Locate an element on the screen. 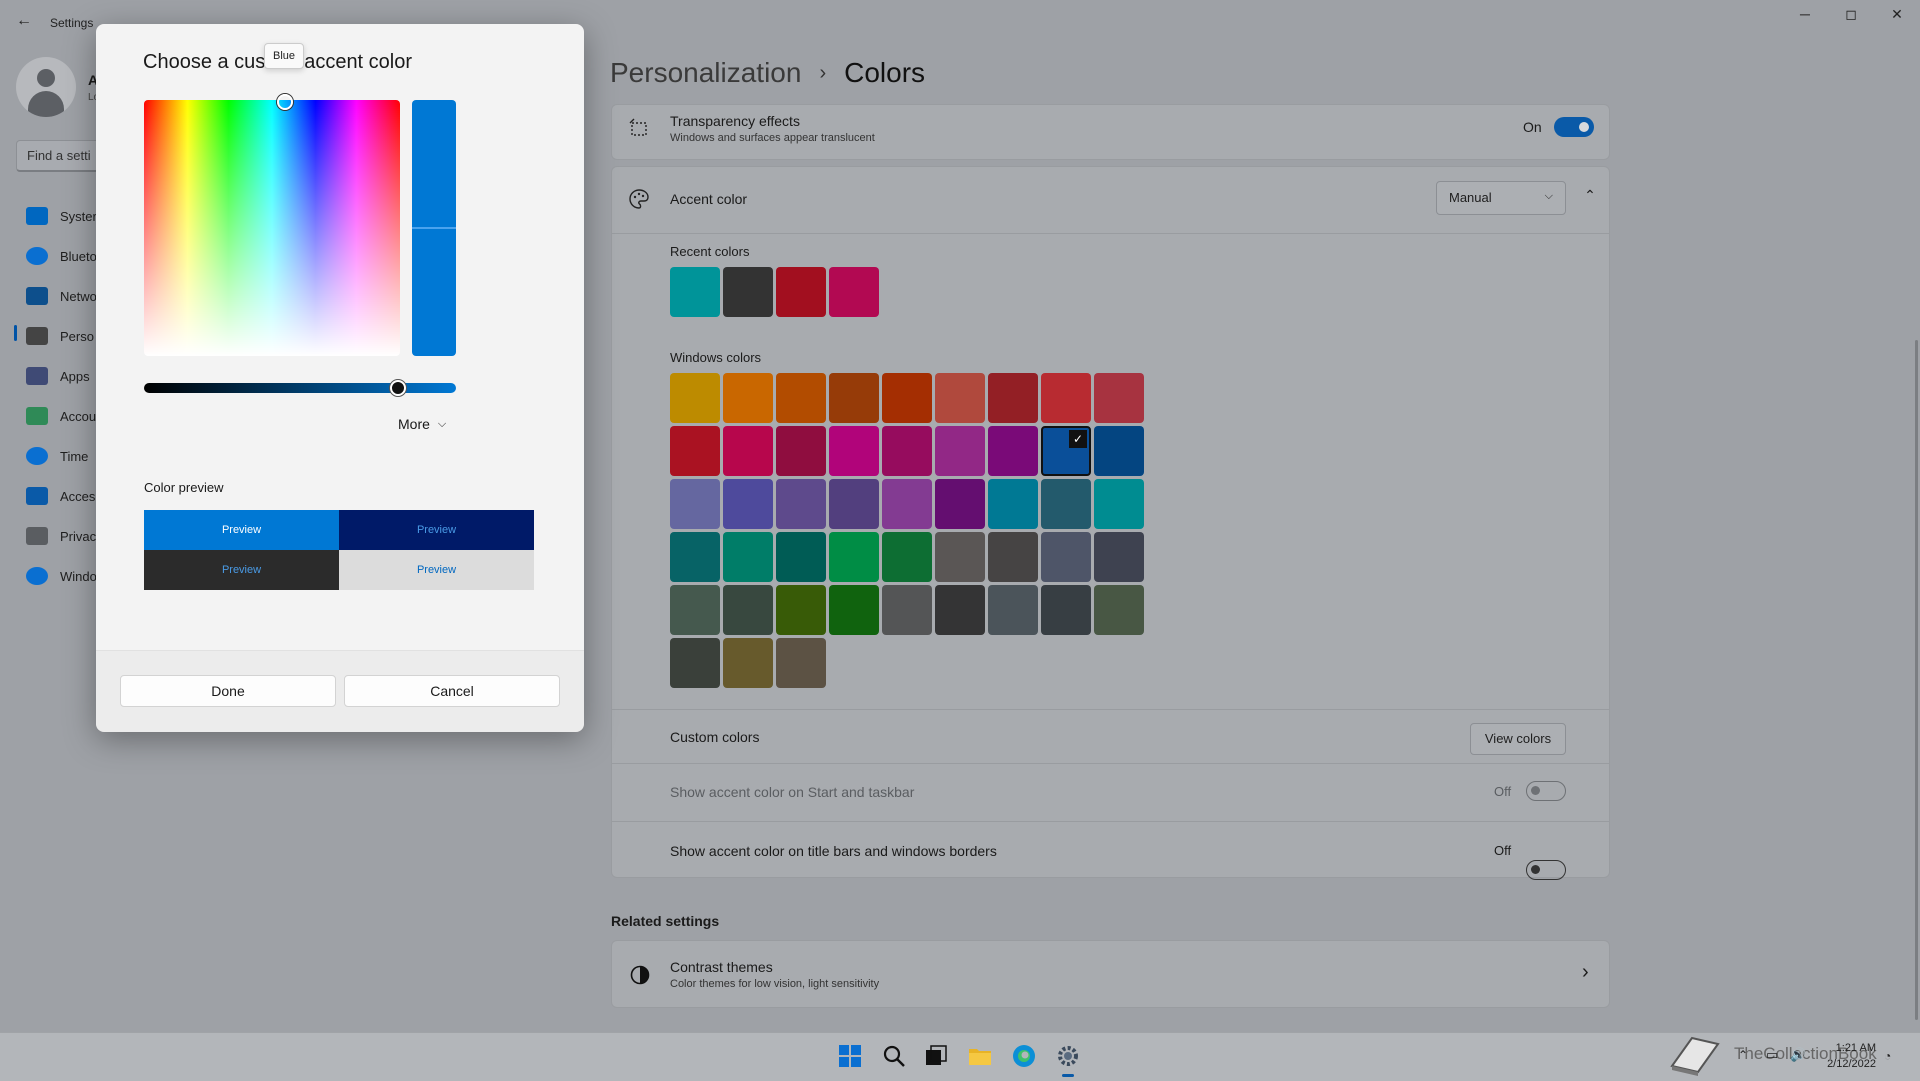 The width and height of the screenshot is (1920, 1081). start-windows-icon is located at coordinates (850, 1056).